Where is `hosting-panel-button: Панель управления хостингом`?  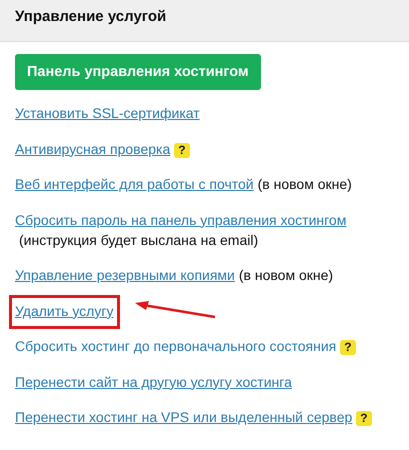
hosting-panel-button: Панель управления хостингом is located at coordinates (138, 72).